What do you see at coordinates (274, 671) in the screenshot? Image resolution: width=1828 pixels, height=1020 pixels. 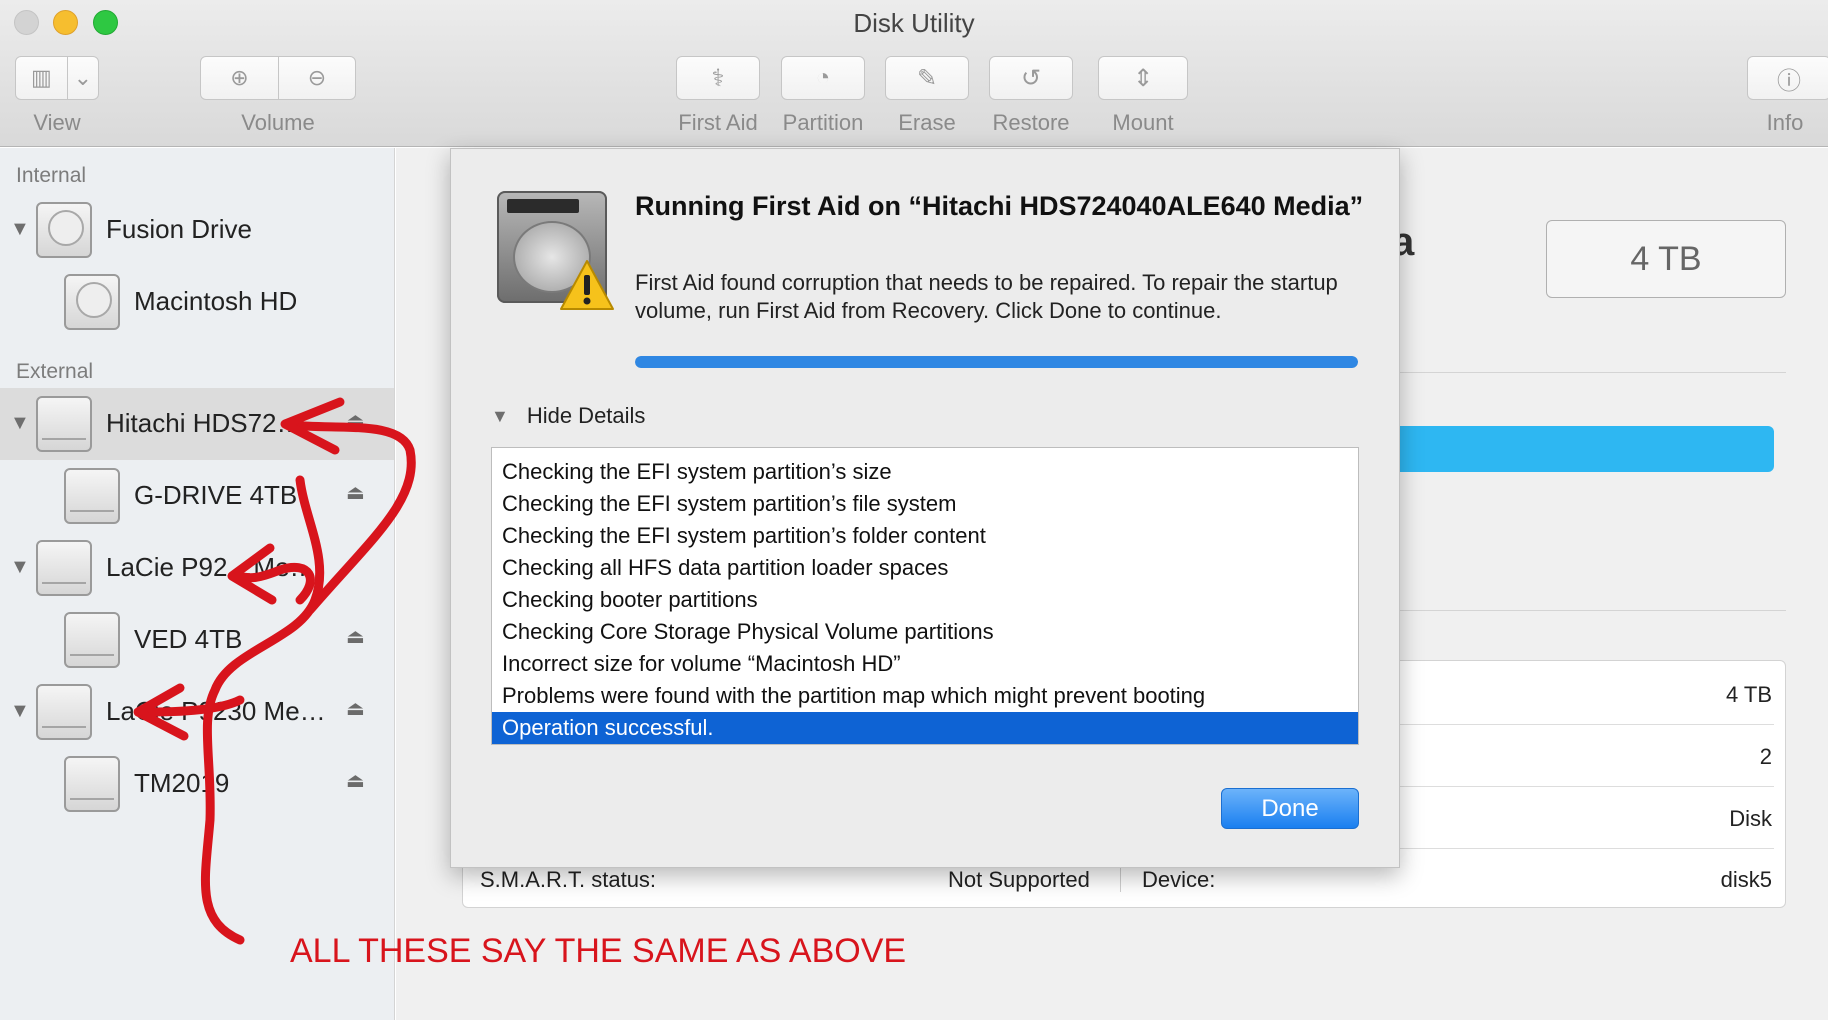 I see `annotation-arrows` at bounding box center [274, 671].